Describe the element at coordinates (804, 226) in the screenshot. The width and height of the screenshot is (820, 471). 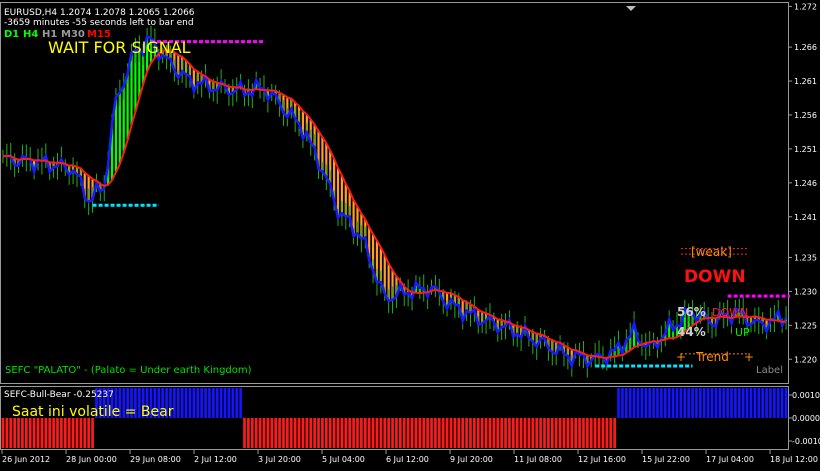
I see `price-scale` at that location.